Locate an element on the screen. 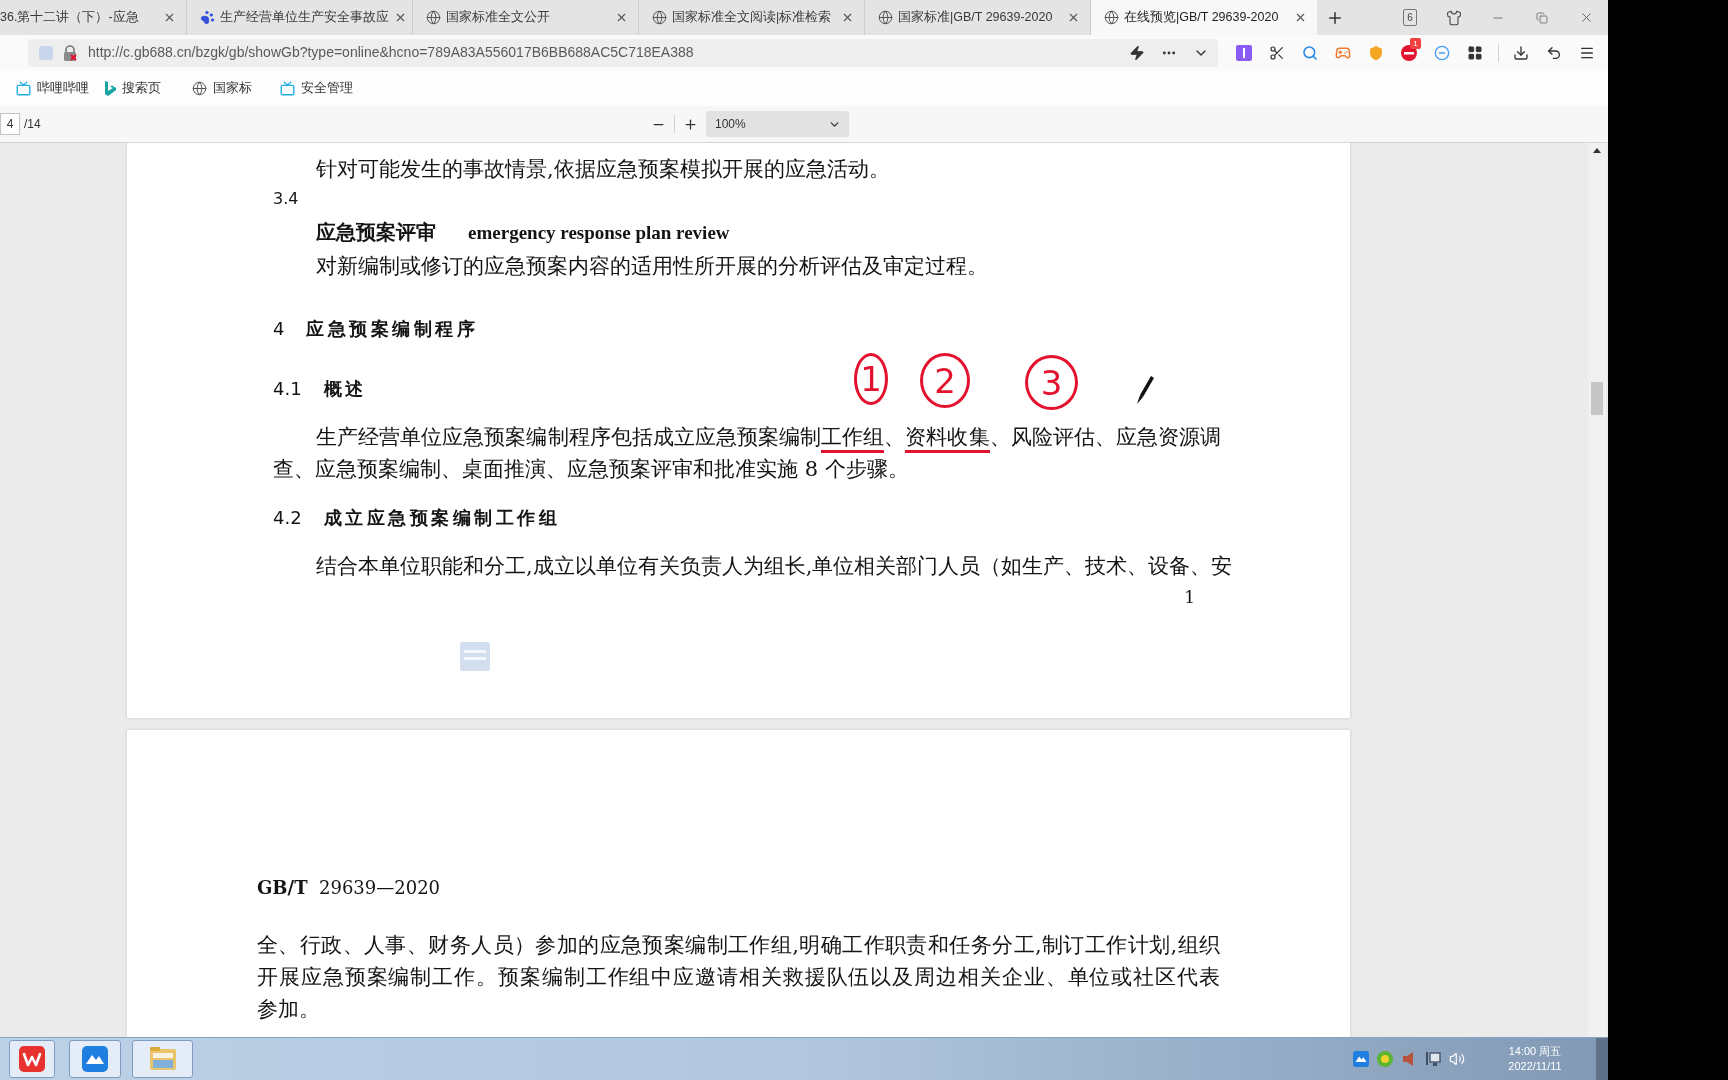  handwritten-circled-number: 3 is located at coordinates (1051, 382).